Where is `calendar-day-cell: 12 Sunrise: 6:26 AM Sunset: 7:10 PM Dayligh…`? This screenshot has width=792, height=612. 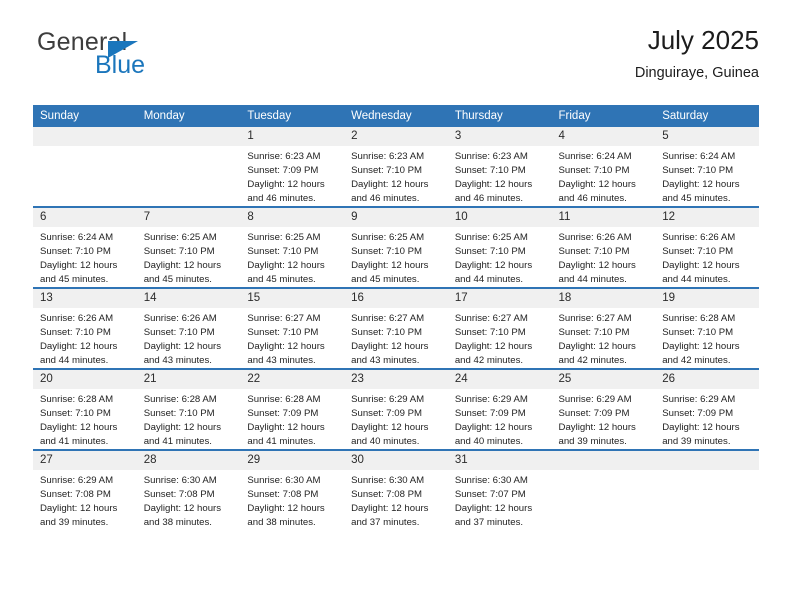
calendar-day-cell: 12 Sunrise: 6:26 AM Sunset: 7:10 PM Dayligh… is located at coordinates (707, 247).